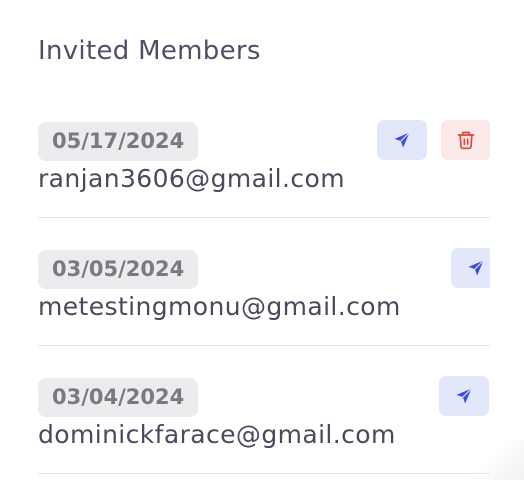  What do you see at coordinates (219, 306) in the screenshot?
I see `member-email: metestingmonu@gmail.com` at bounding box center [219, 306].